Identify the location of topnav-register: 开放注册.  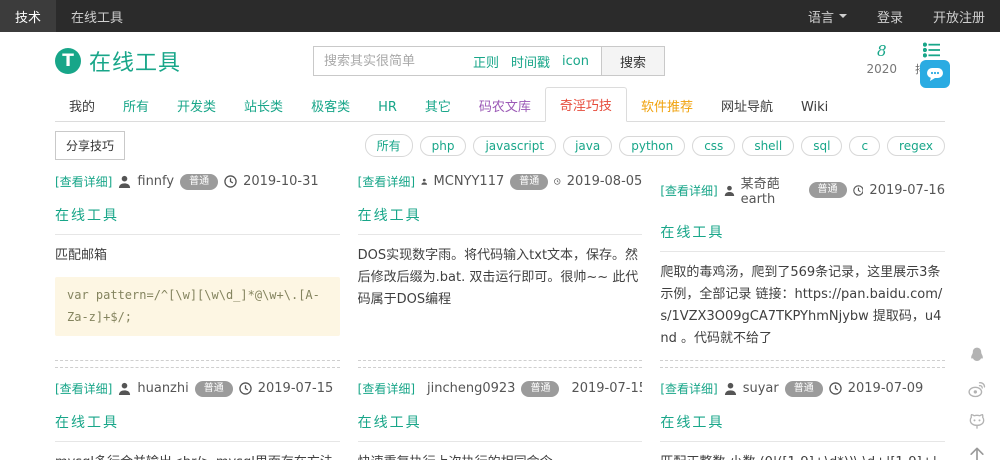
(959, 16).